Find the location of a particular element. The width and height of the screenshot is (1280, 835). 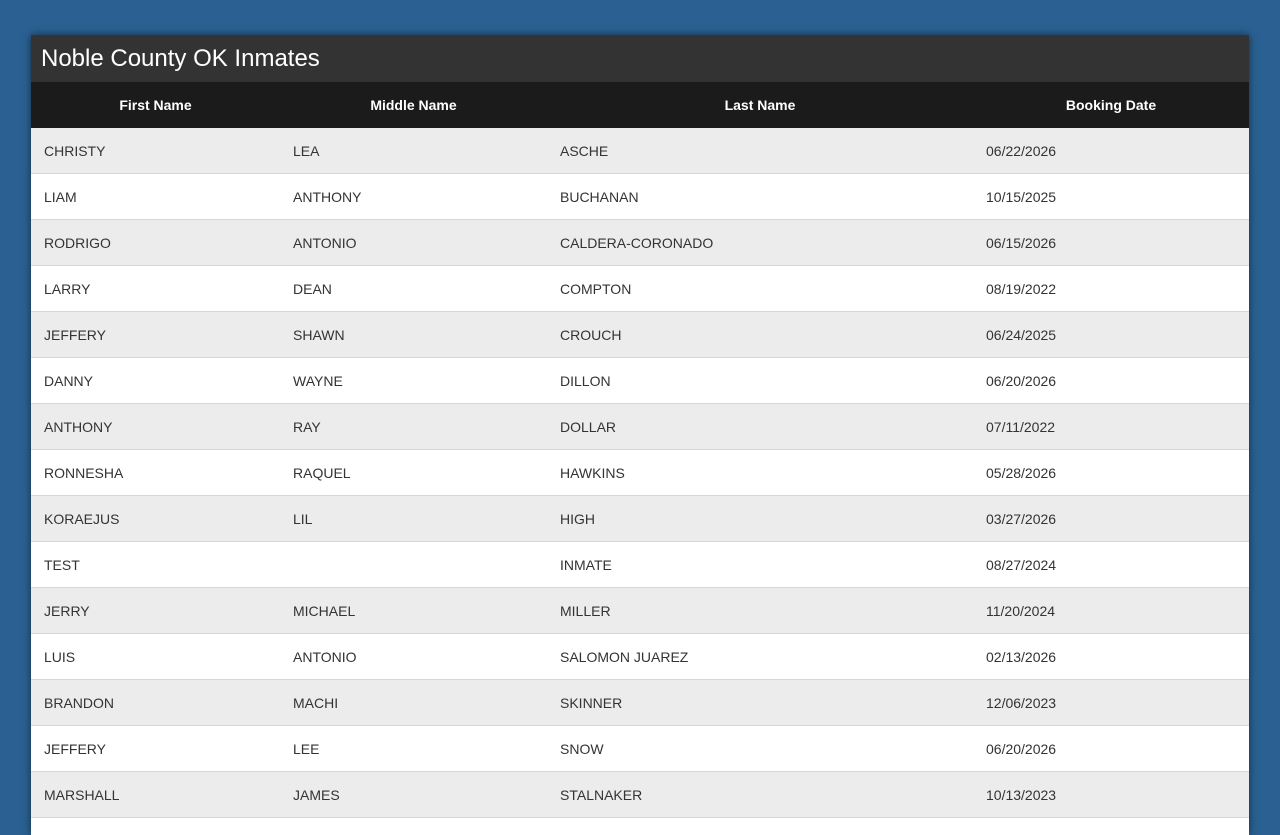

table-row: JEFFERY LEE SNOW 06/20/2026 is located at coordinates (640, 748).